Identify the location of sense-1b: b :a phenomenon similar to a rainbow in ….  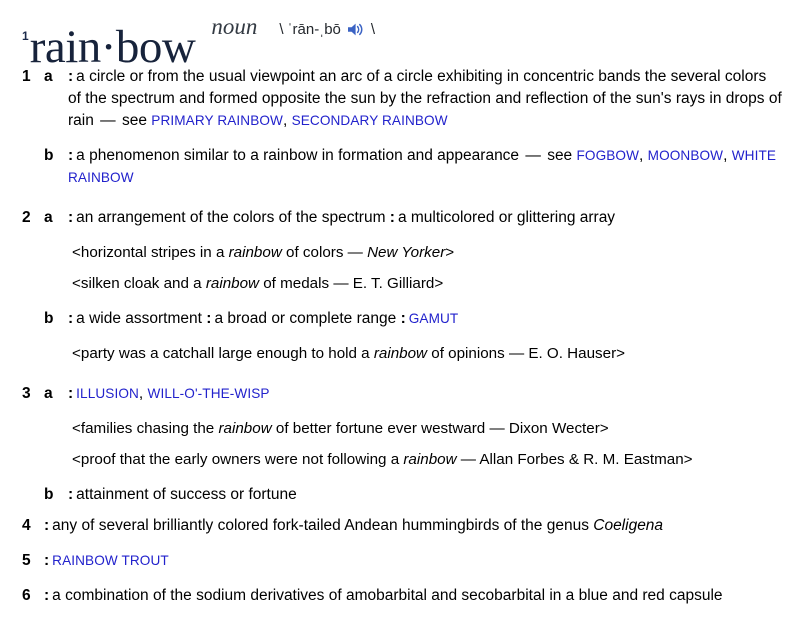
(402, 167).